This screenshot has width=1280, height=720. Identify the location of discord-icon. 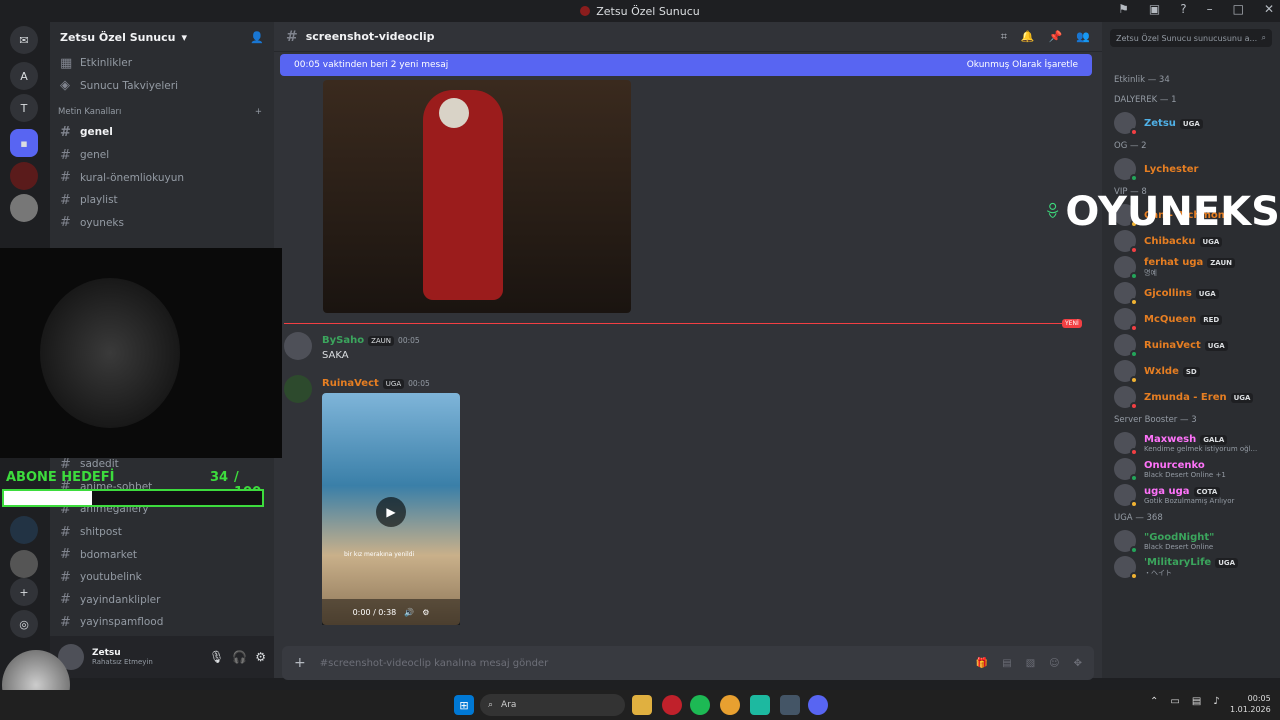
(818, 705).